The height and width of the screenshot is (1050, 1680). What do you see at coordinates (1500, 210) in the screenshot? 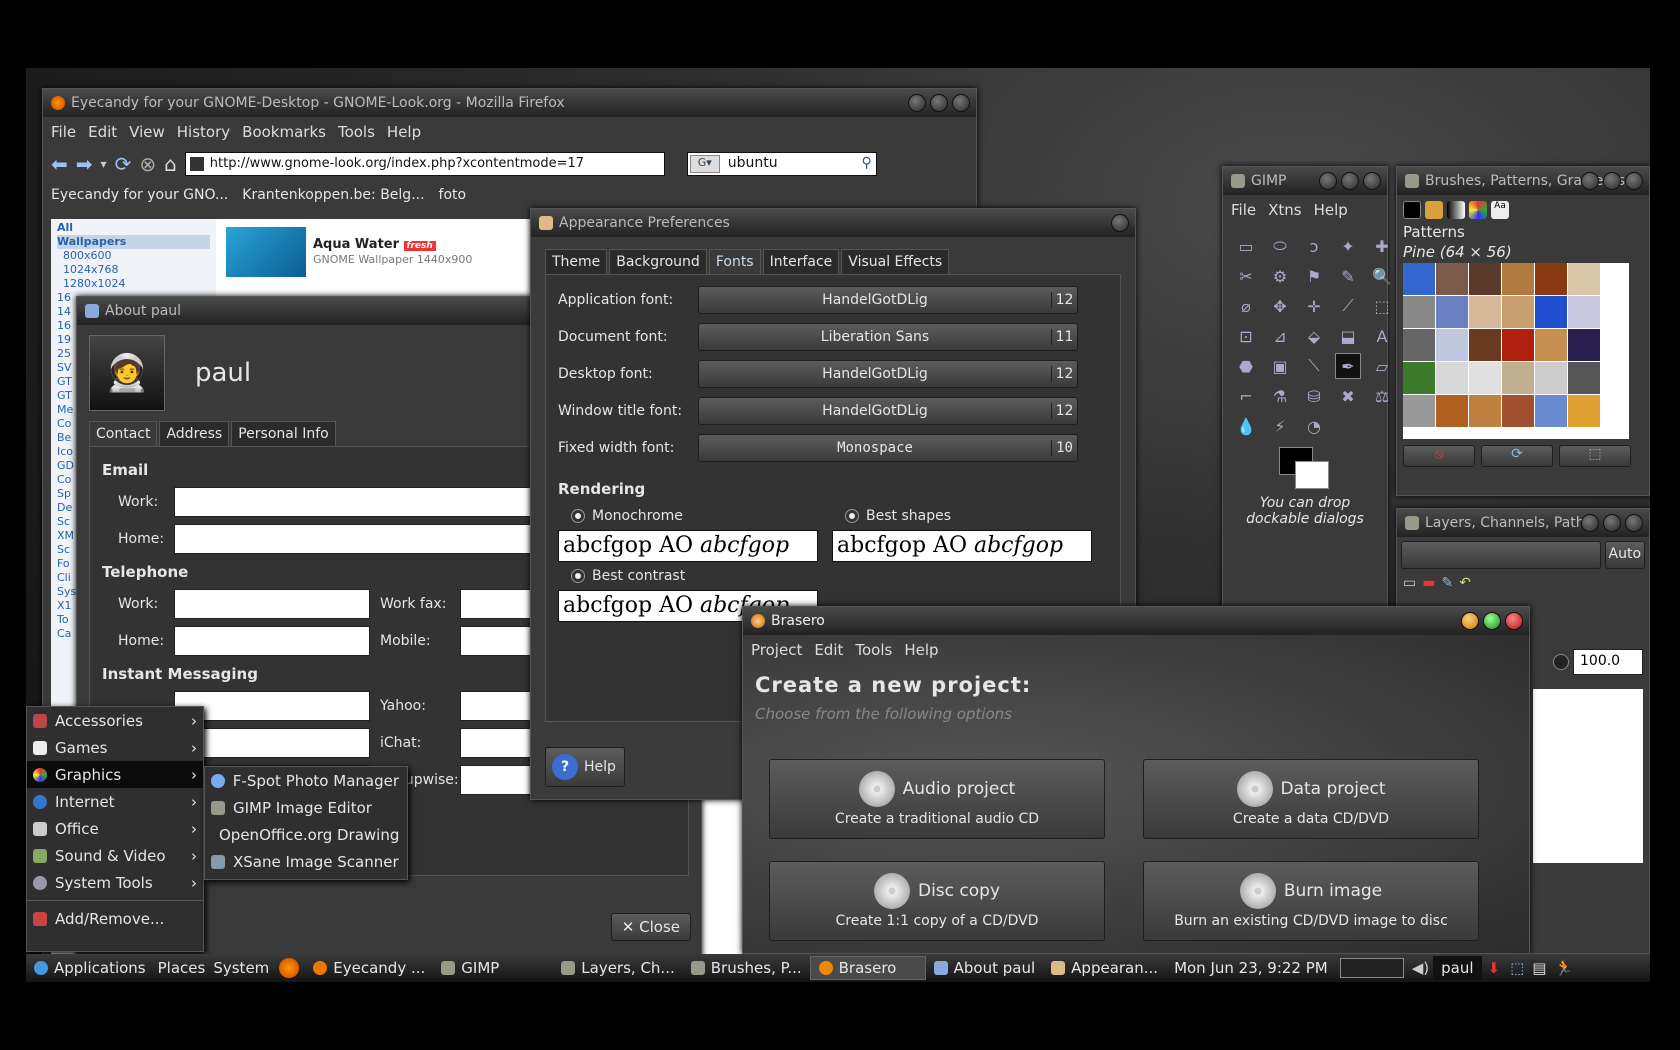
I see `font-tab-icon: Aa` at bounding box center [1500, 210].